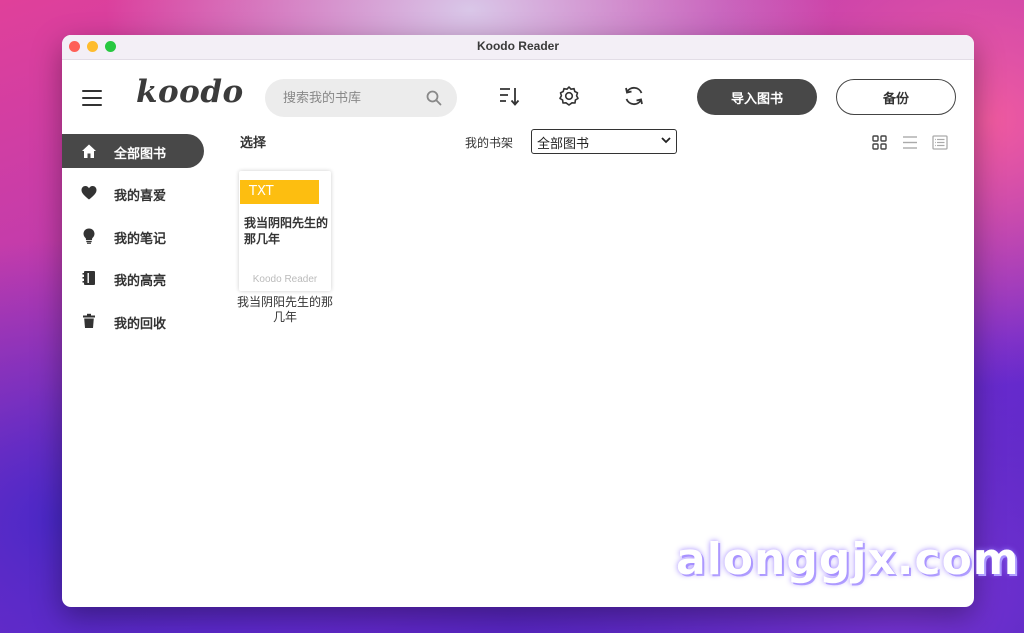 The height and width of the screenshot is (633, 1024). I want to click on bulb-icon, so click(89, 236).